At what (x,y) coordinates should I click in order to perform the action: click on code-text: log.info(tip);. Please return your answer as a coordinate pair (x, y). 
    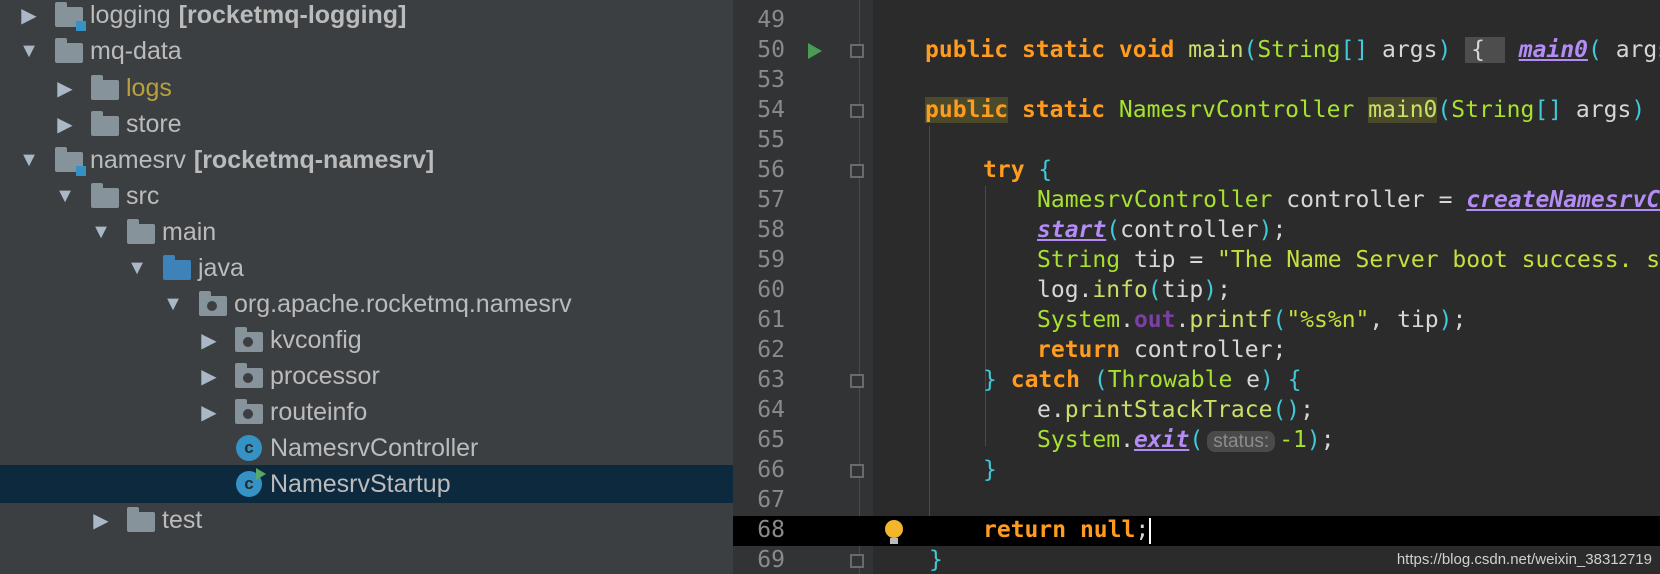
    Looking at the image, I should click on (1134, 290).